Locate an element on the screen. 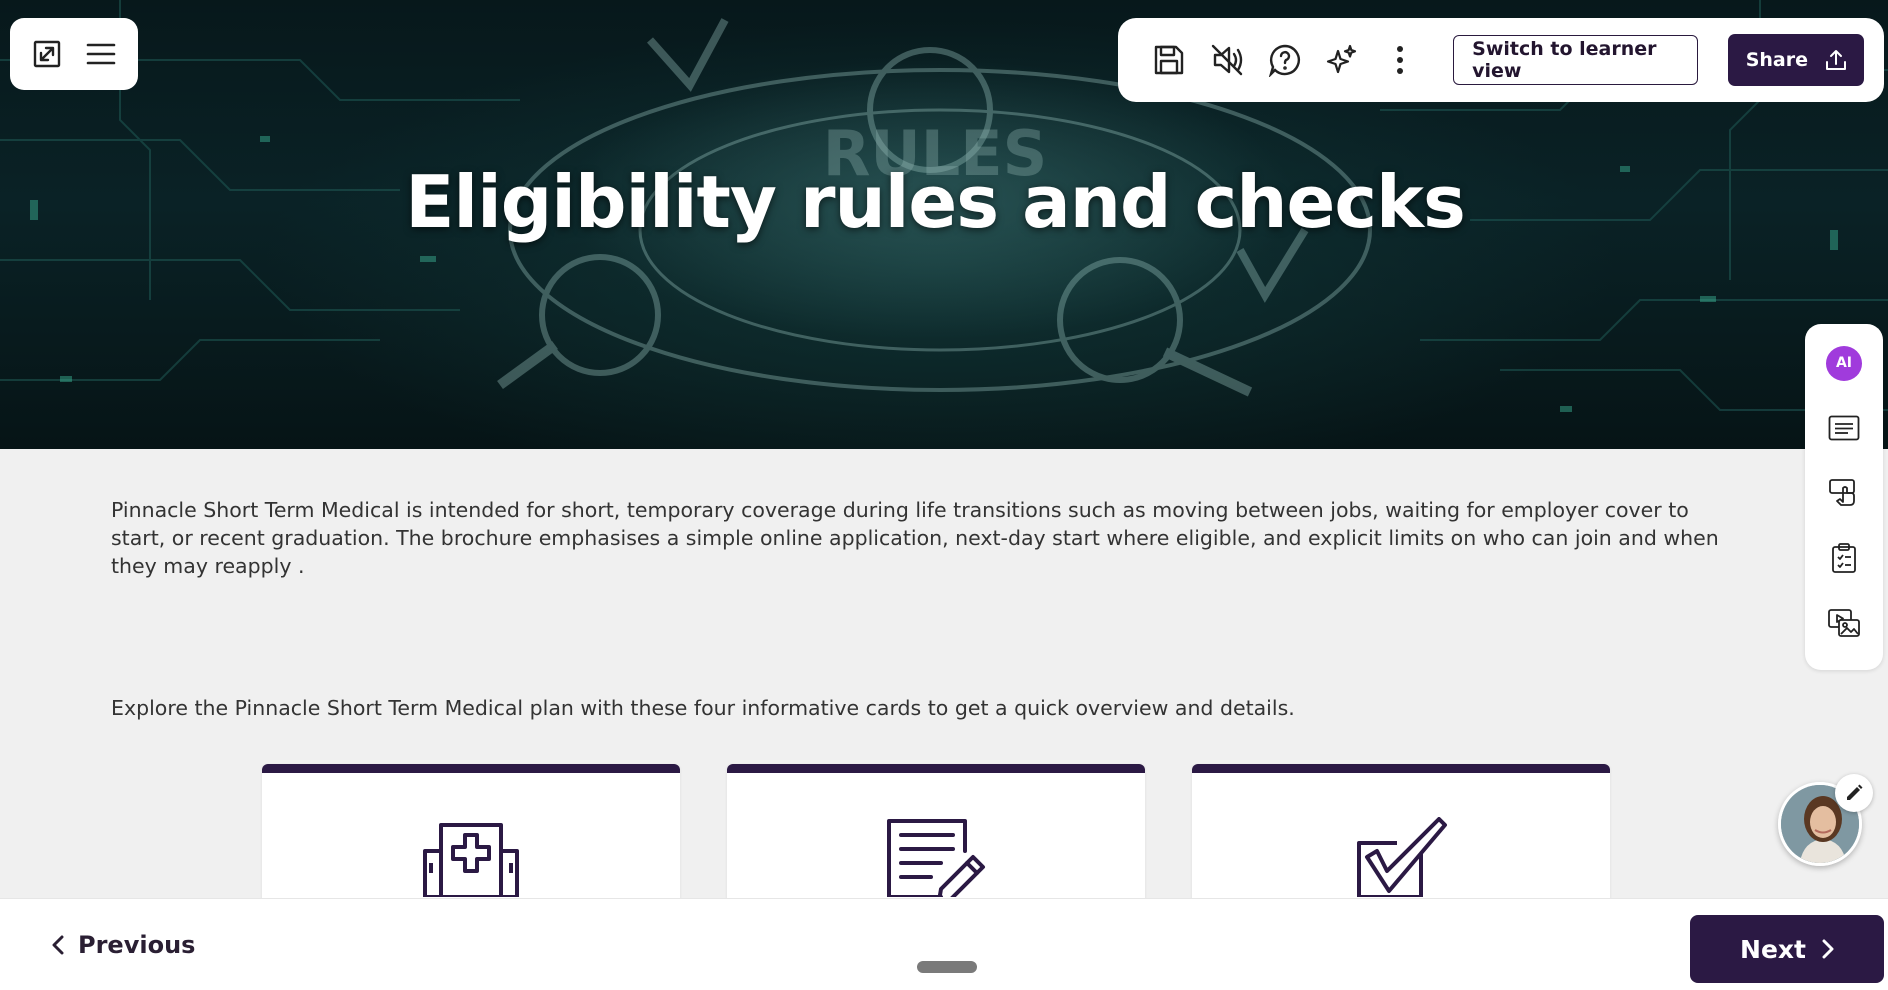 The height and width of the screenshot is (990, 1888). text-block-icon is located at coordinates (1844, 428).